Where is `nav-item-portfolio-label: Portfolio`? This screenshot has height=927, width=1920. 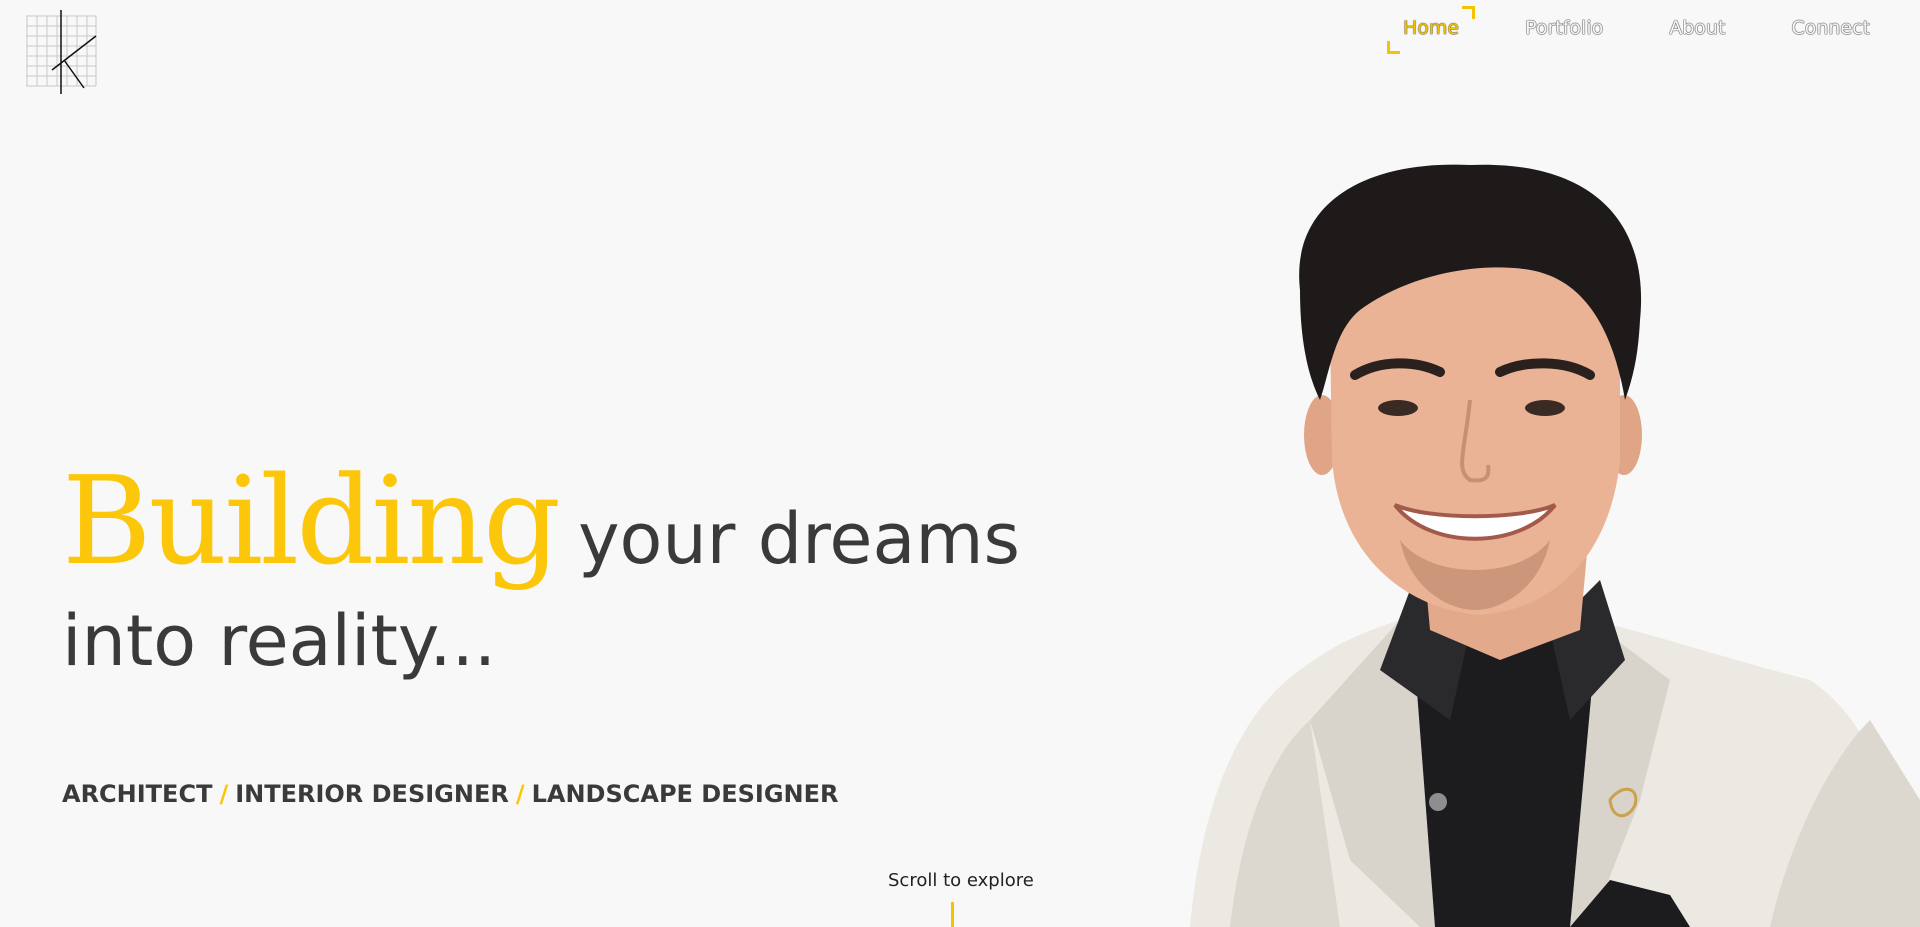 nav-item-portfolio-label: Portfolio is located at coordinates (1564, 28).